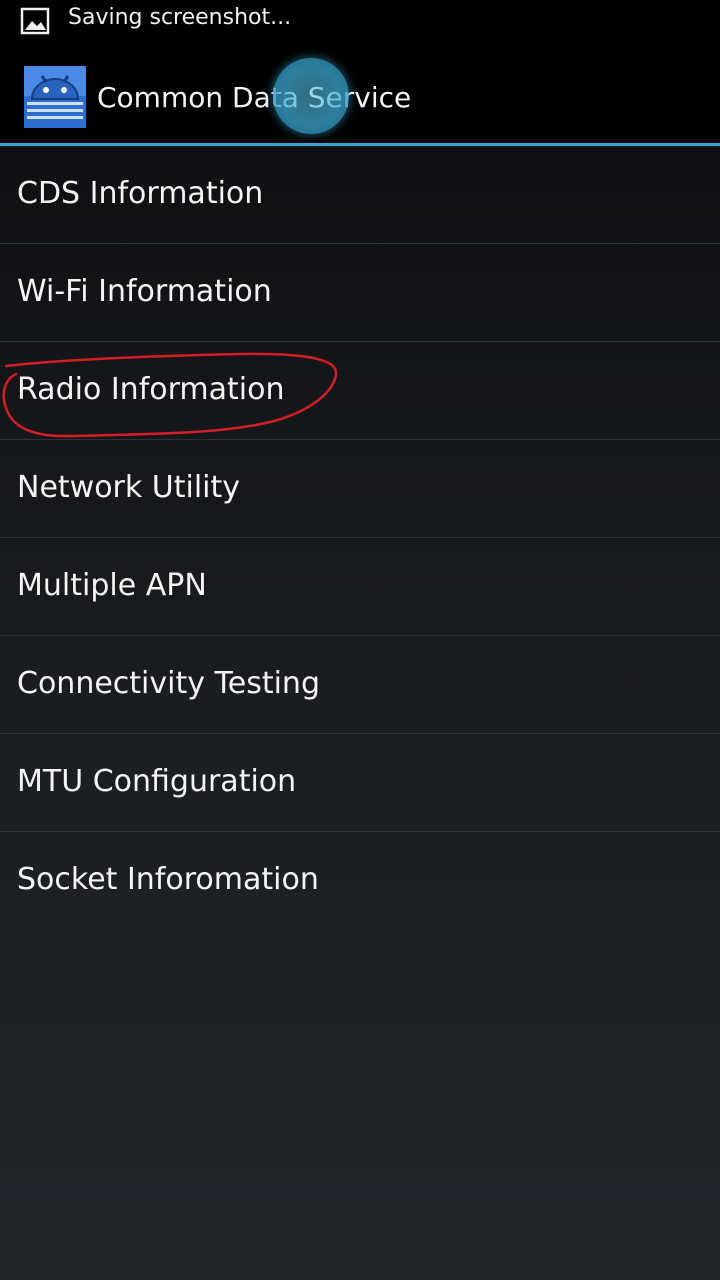 The width and height of the screenshot is (720, 1280). I want to click on app-title: Common Data Service, so click(254, 97).